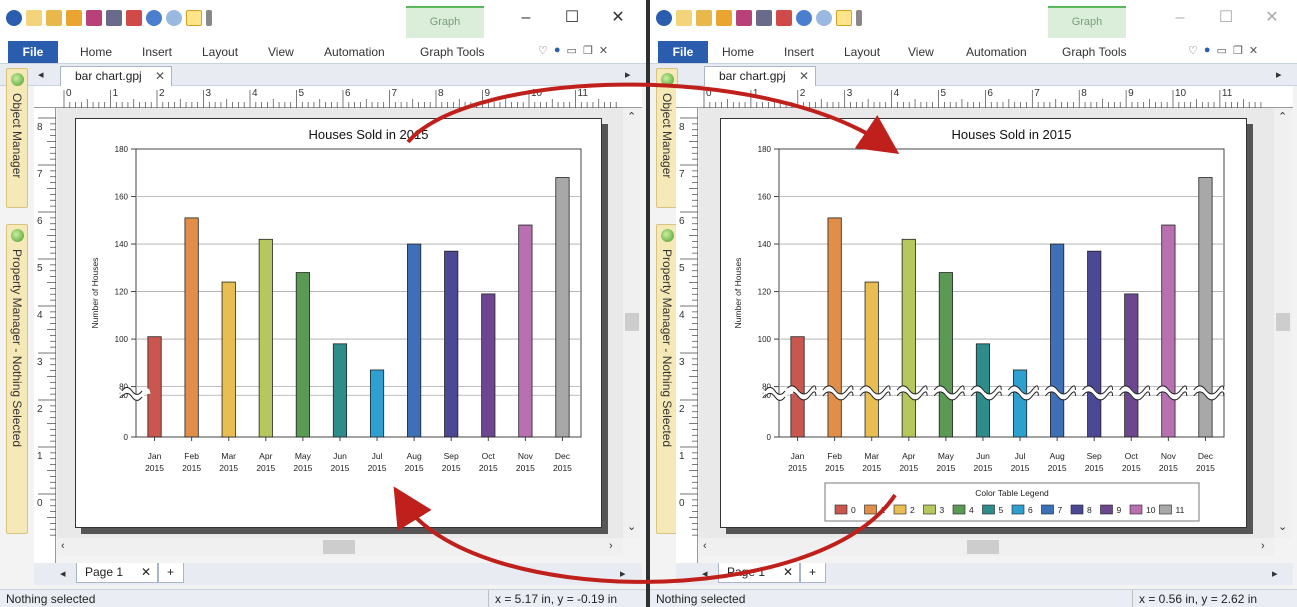 This screenshot has height=607, width=1297. I want to click on x-tick-label: Aug, so click(1057, 456).